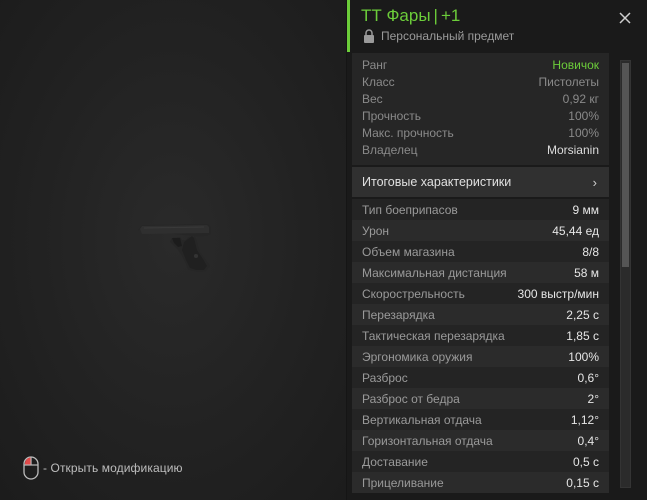 The height and width of the screenshot is (500, 647). Describe the element at coordinates (395, 461) in the screenshot. I see `stat-label: Доставание` at that location.